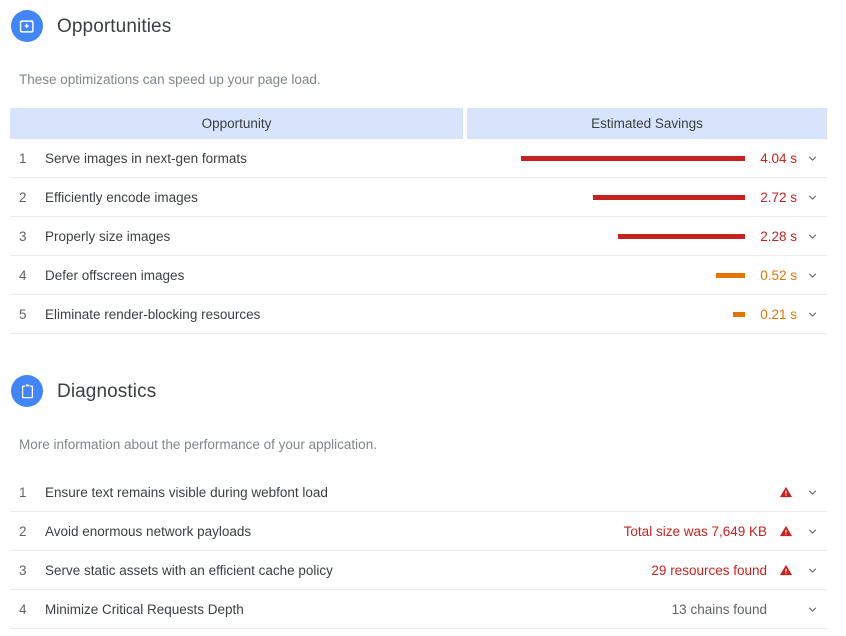  What do you see at coordinates (423, 391) in the screenshot?
I see `diagnostics-header: Diagnostics` at bounding box center [423, 391].